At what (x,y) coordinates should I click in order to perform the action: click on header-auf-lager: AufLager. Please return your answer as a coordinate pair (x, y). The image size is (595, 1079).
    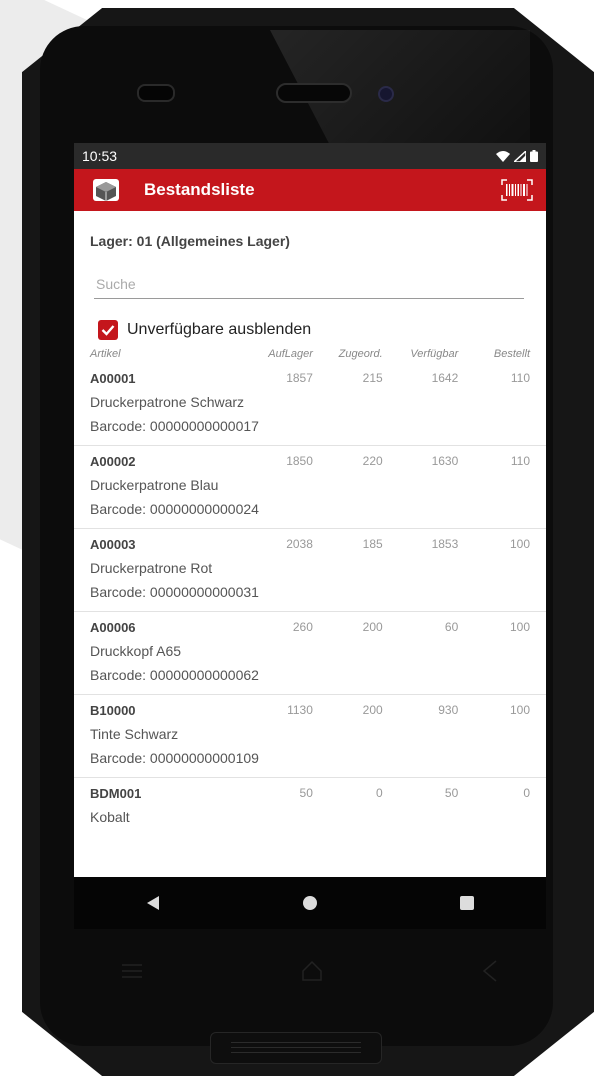
    Looking at the image, I should click on (290, 354).